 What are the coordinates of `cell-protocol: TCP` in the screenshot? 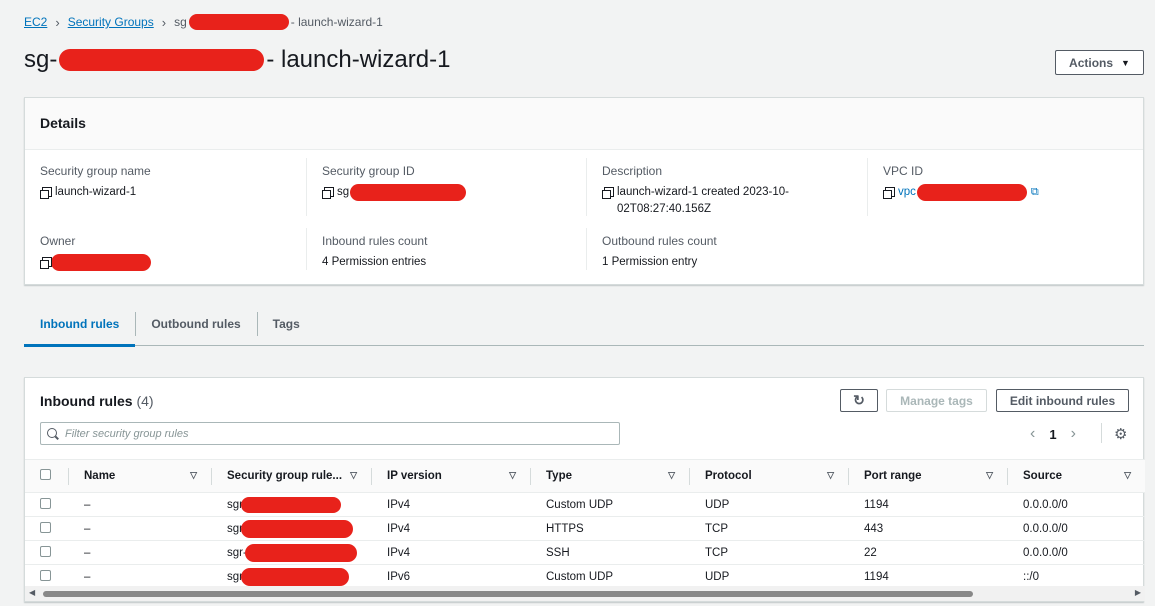 It's located at (768, 528).